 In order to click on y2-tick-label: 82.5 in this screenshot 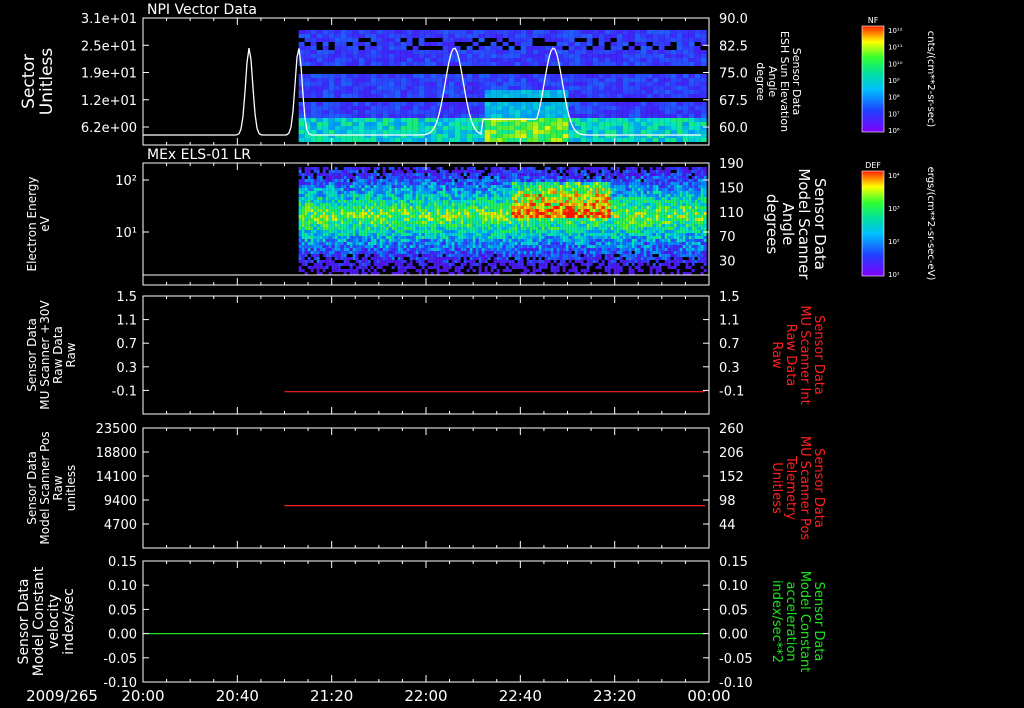, I will do `click(733, 46)`.